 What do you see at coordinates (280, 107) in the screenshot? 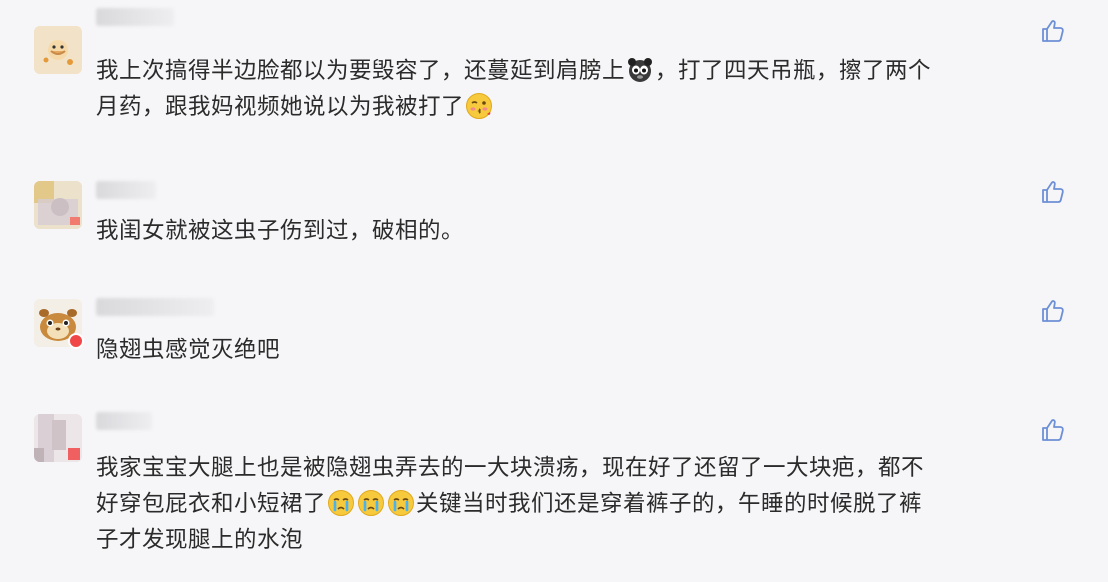
I see `comment-text-line: 月药，跟我妈视频她说以为我被打了` at bounding box center [280, 107].